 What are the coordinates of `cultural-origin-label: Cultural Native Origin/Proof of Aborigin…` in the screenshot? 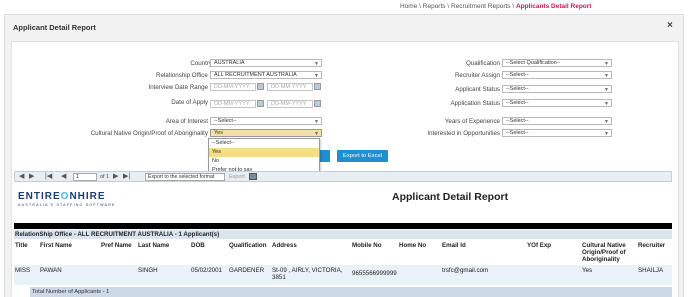 It's located at (149, 133).